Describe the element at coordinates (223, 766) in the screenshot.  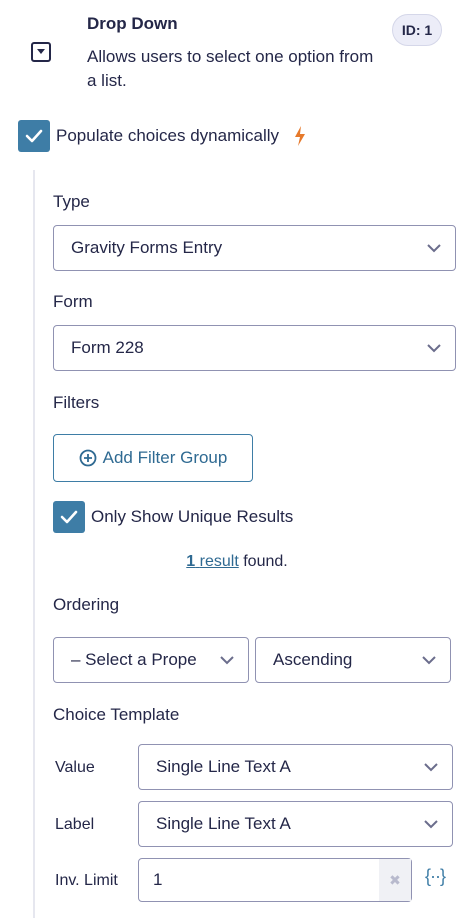
I see `value-template-value: Single Line Text A` at that location.